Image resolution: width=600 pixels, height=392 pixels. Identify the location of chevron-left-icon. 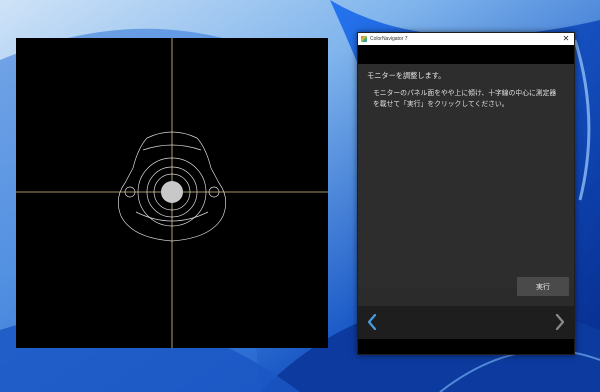
(372, 322).